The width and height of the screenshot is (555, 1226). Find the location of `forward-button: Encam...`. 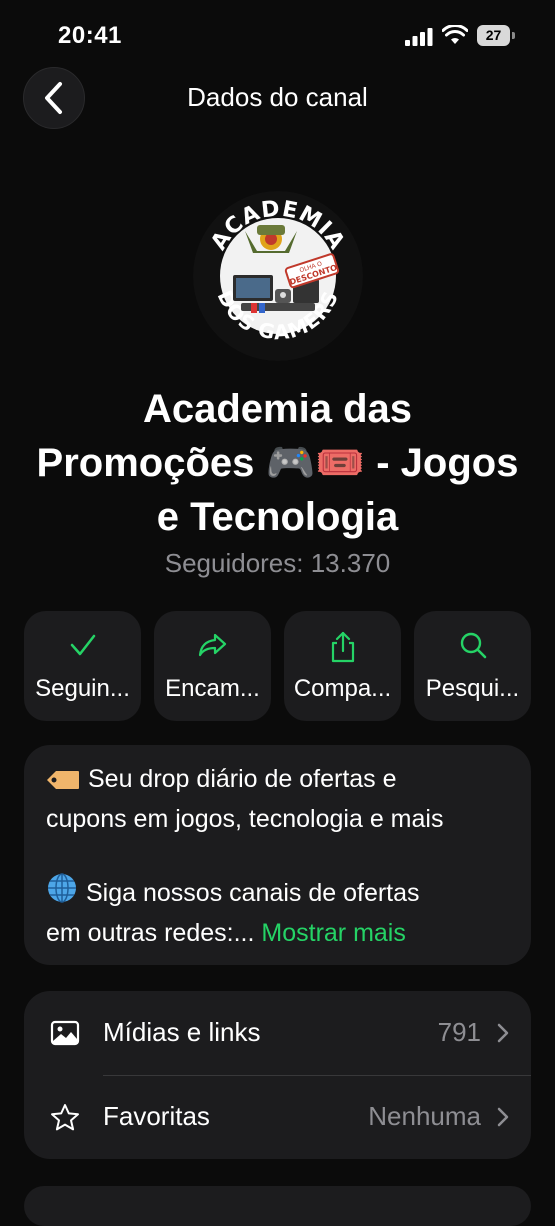

forward-button: Encam... is located at coordinates (212, 666).